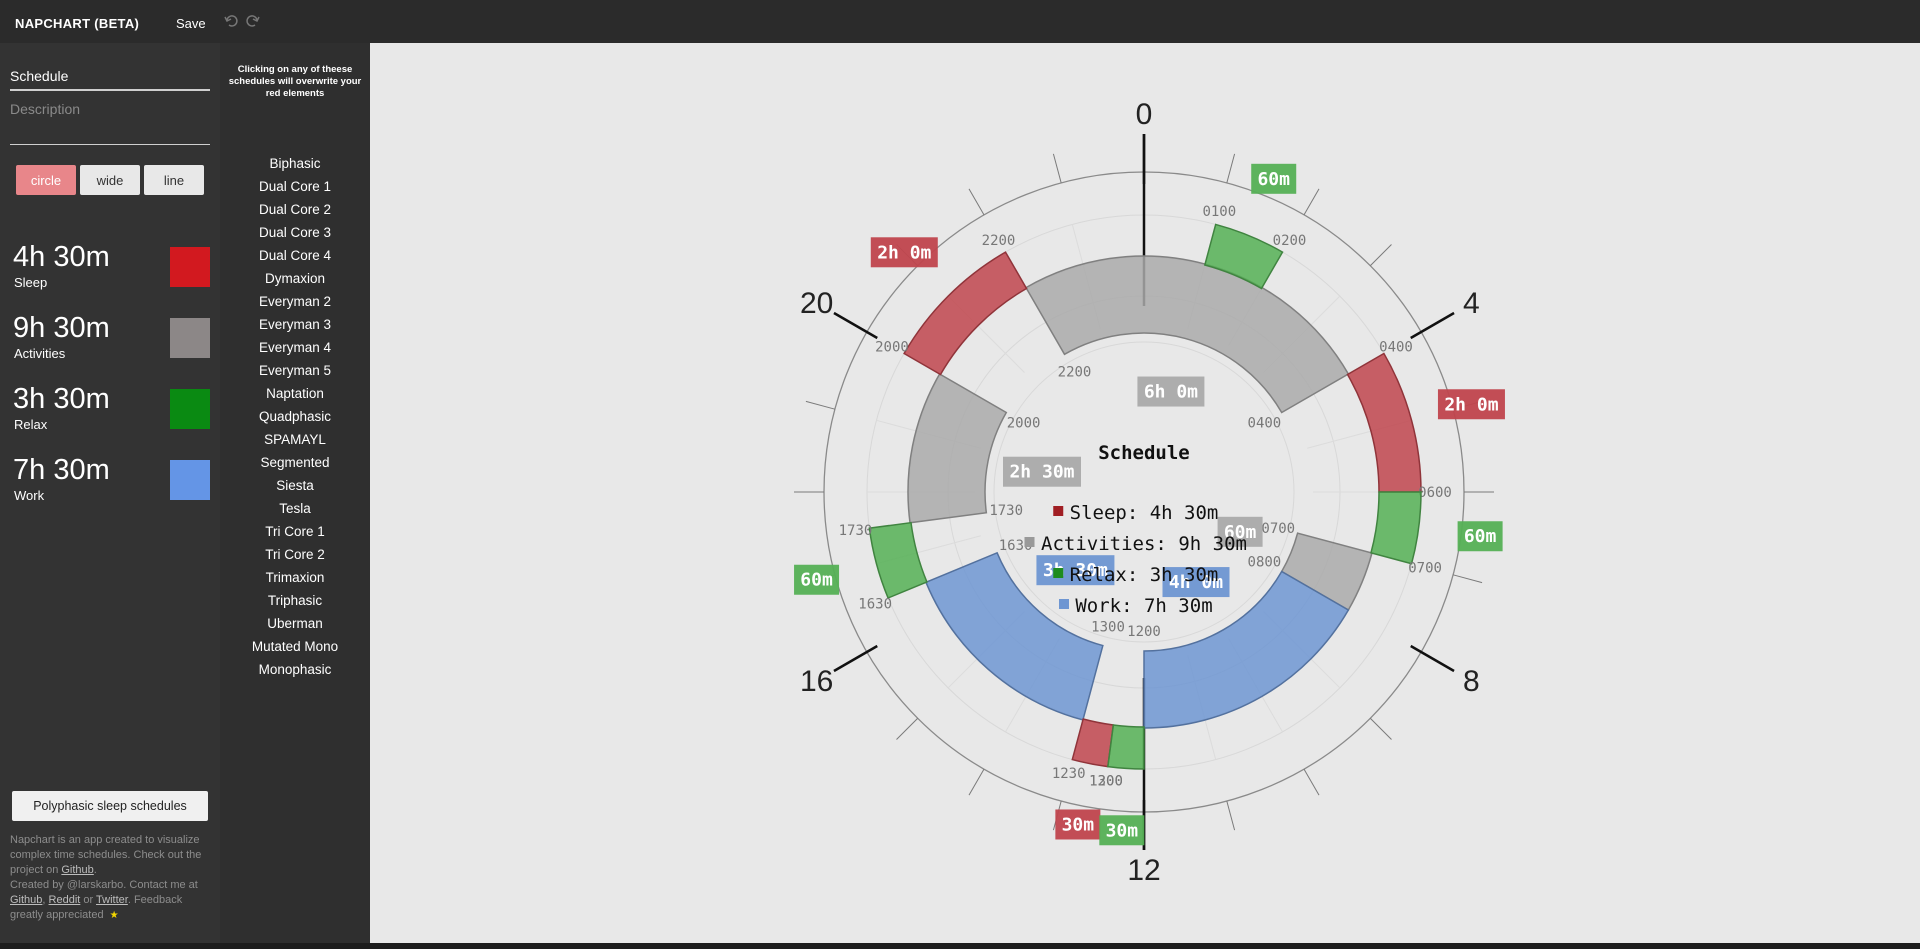  Describe the element at coordinates (46, 180) in the screenshot. I see `shape-circle-button: circle` at that location.